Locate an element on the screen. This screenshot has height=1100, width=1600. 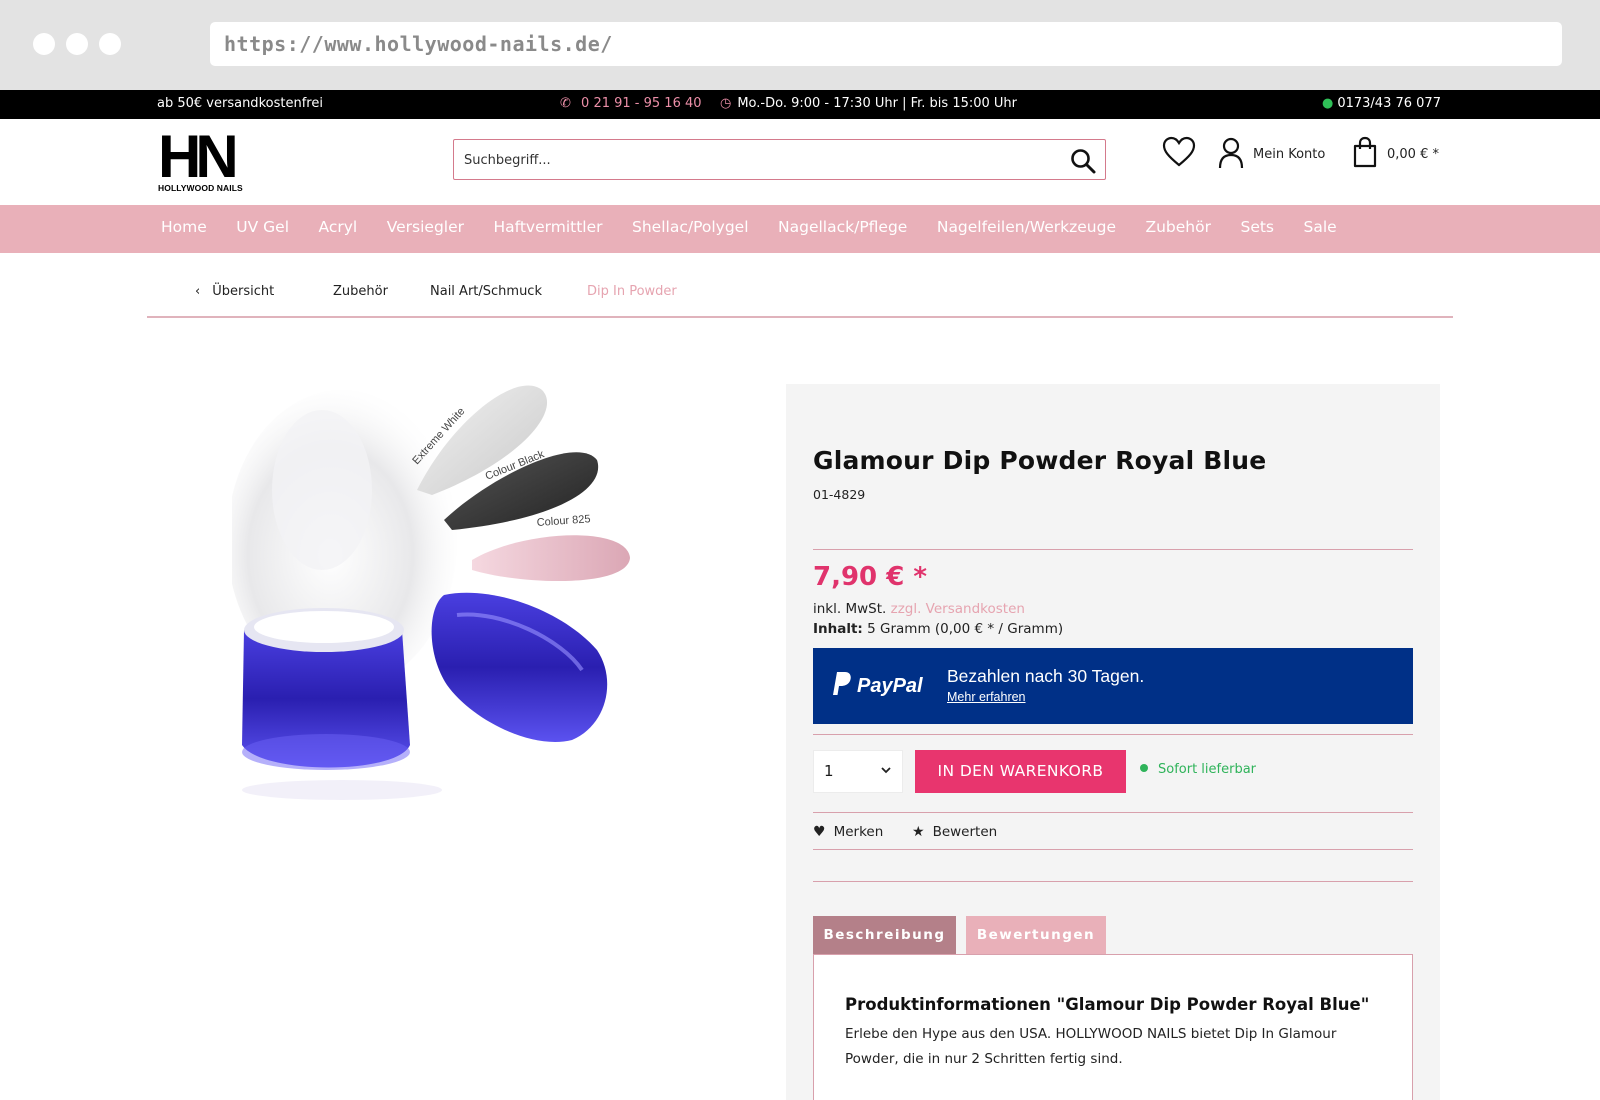
breadcrumb-item-dip-in-powder: Dip In Powder is located at coordinates (632, 291).